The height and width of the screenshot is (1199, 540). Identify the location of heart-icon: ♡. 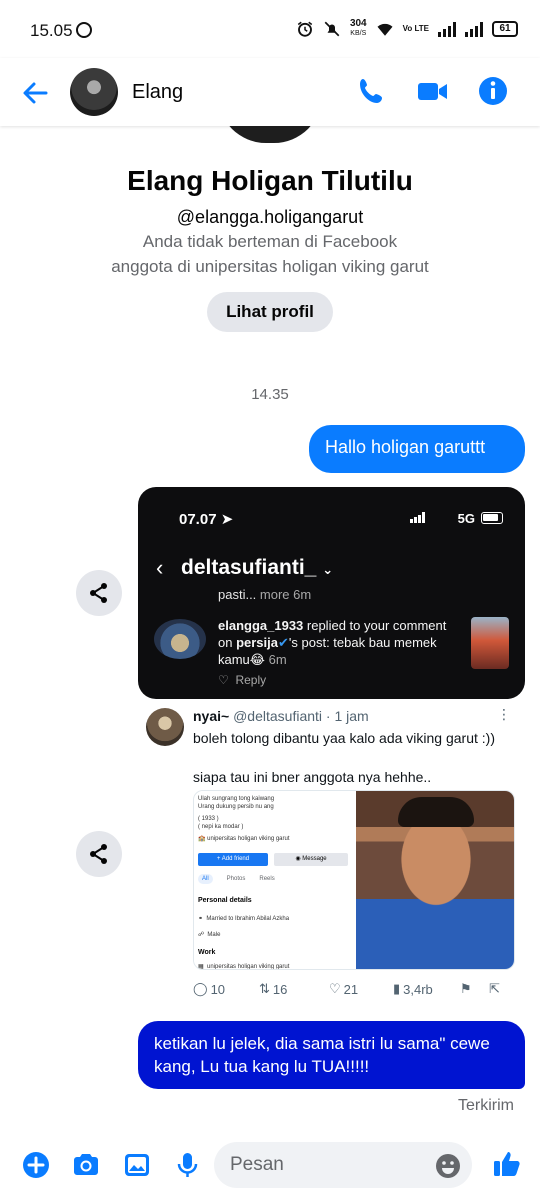
(335, 988).